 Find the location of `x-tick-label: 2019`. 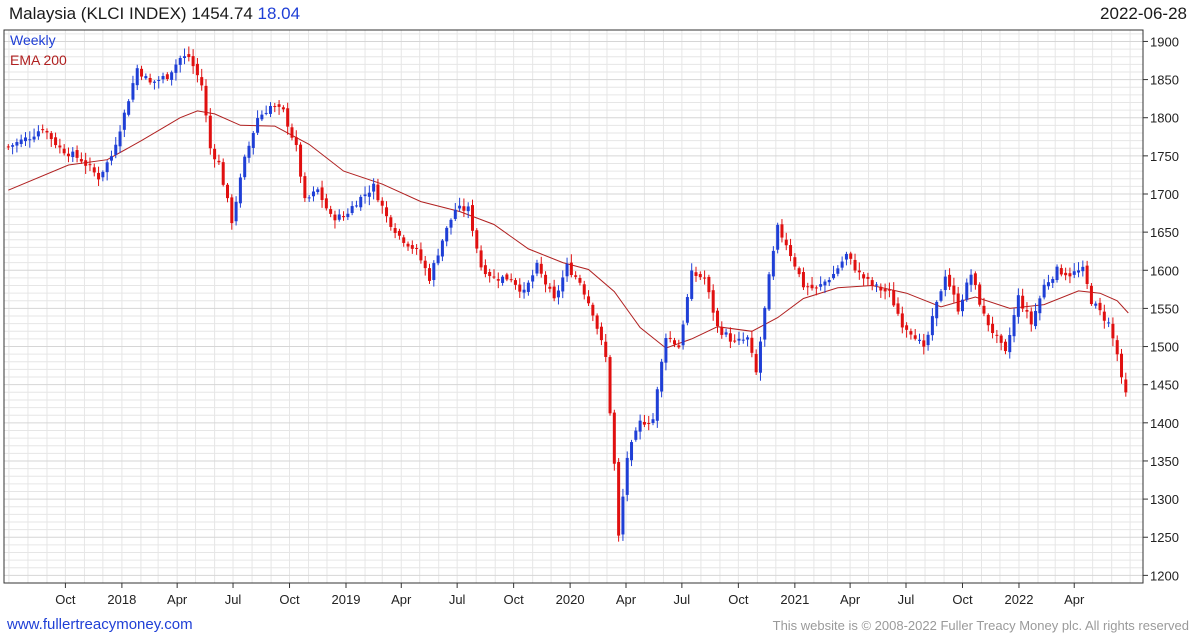

x-tick-label: 2019 is located at coordinates (346, 599).